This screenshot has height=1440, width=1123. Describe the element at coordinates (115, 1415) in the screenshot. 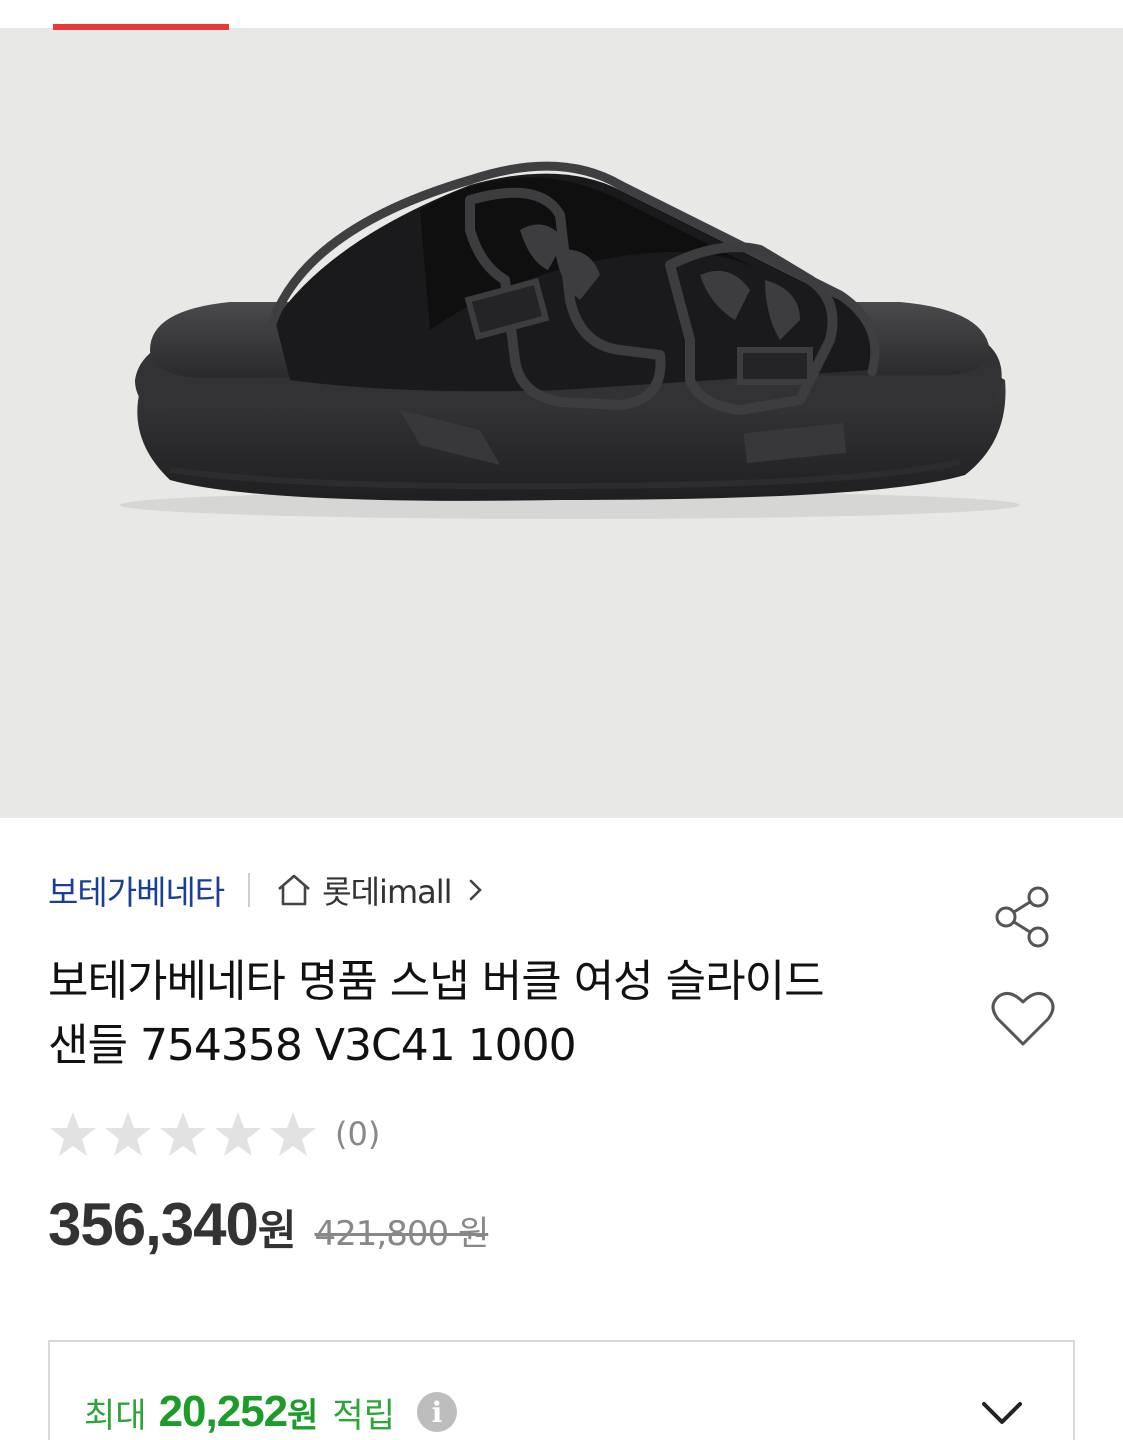

I see `points-label: 최대` at that location.